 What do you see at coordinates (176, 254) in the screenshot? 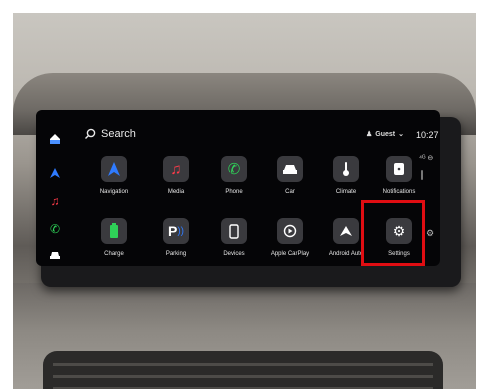
I see `app-label: Parking` at bounding box center [176, 254].